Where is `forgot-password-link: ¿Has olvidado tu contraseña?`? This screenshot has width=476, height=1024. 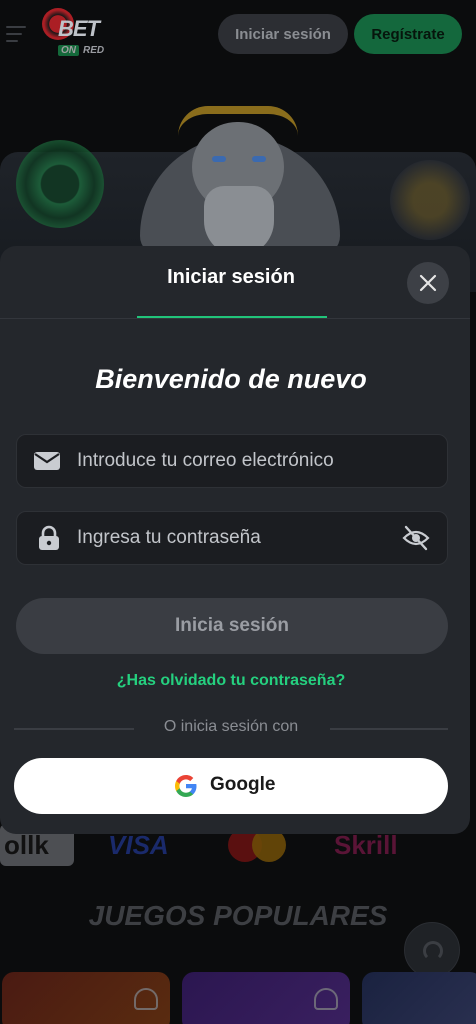
forgot-password-link: ¿Has olvidado tu contraseña? is located at coordinates (231, 681).